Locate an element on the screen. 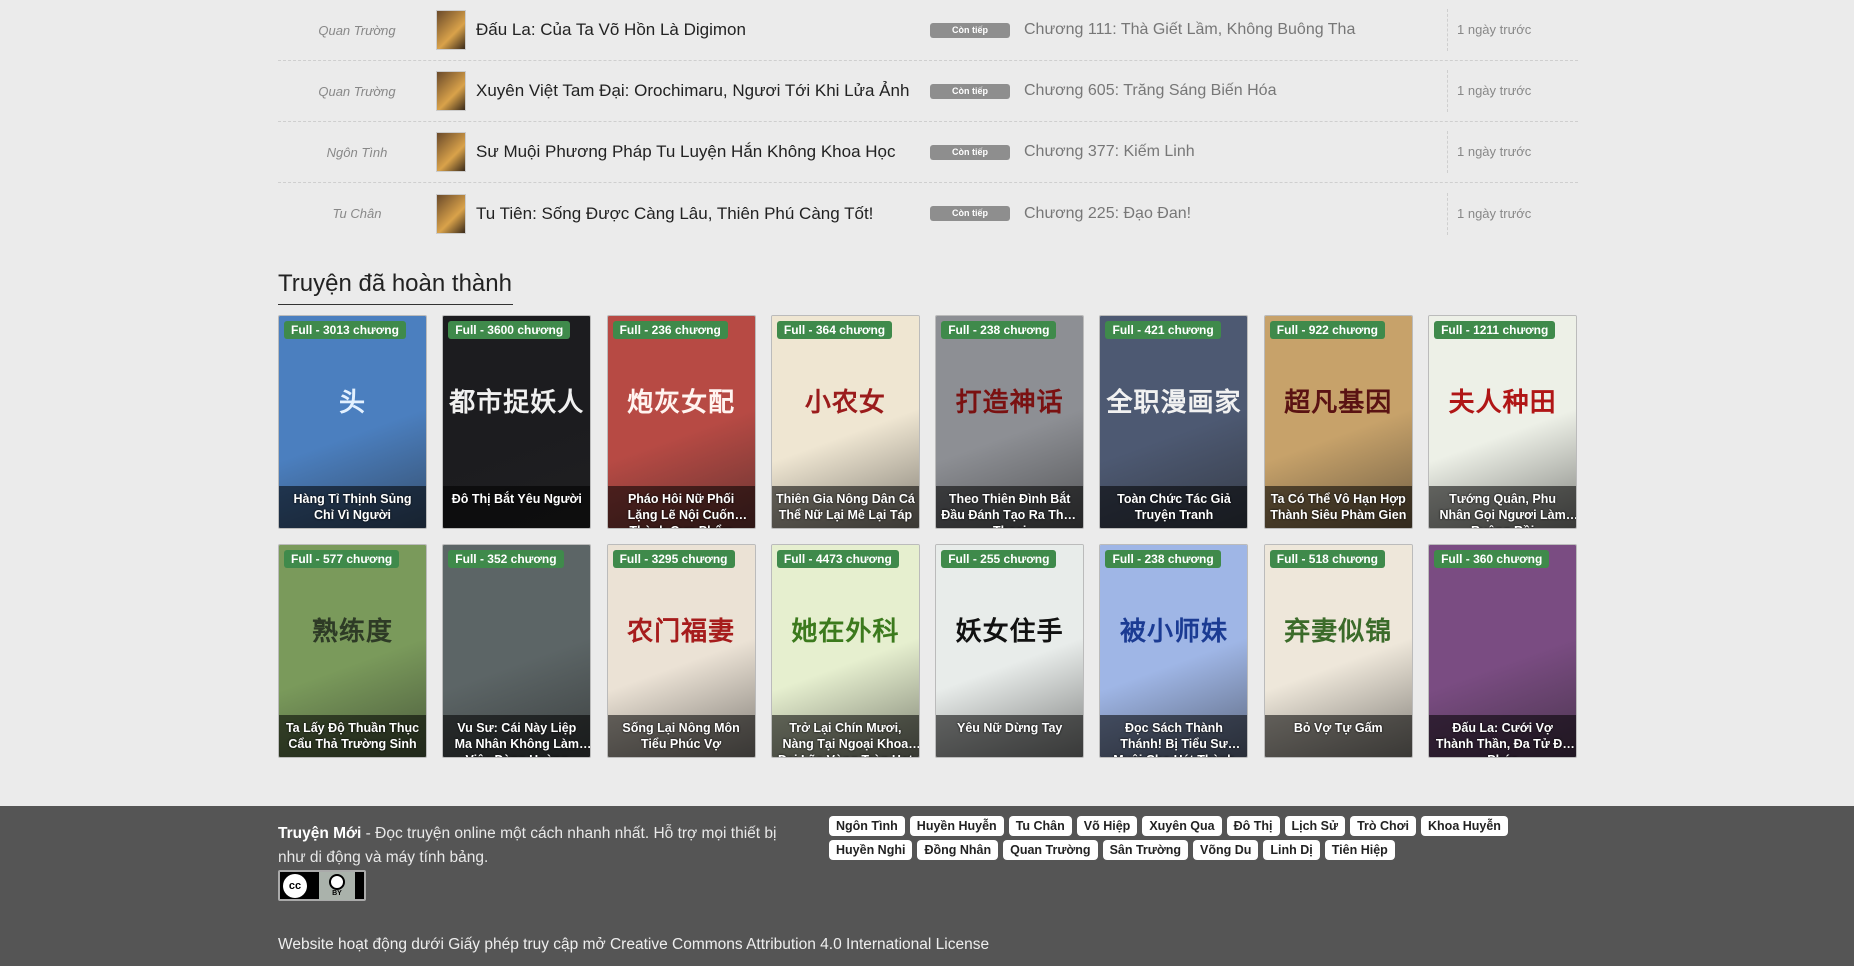 This screenshot has height=966, width=1854. update-category: Tu Chân is located at coordinates (357, 213).